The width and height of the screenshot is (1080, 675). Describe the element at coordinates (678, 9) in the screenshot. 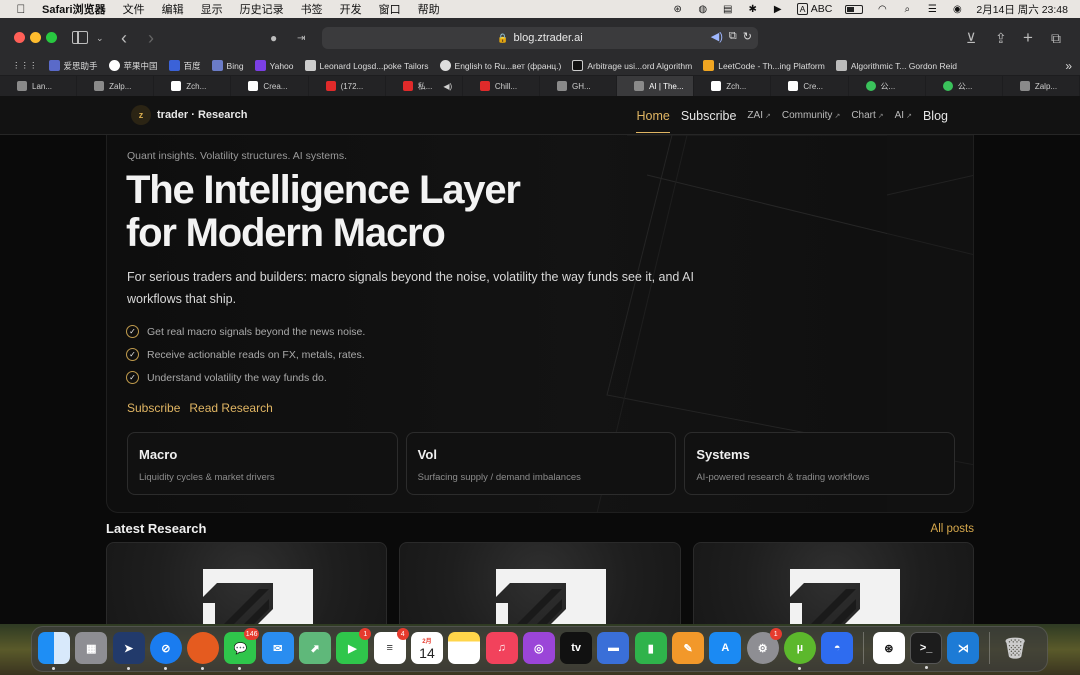

I see `openai-status-icon: ⊛` at that location.